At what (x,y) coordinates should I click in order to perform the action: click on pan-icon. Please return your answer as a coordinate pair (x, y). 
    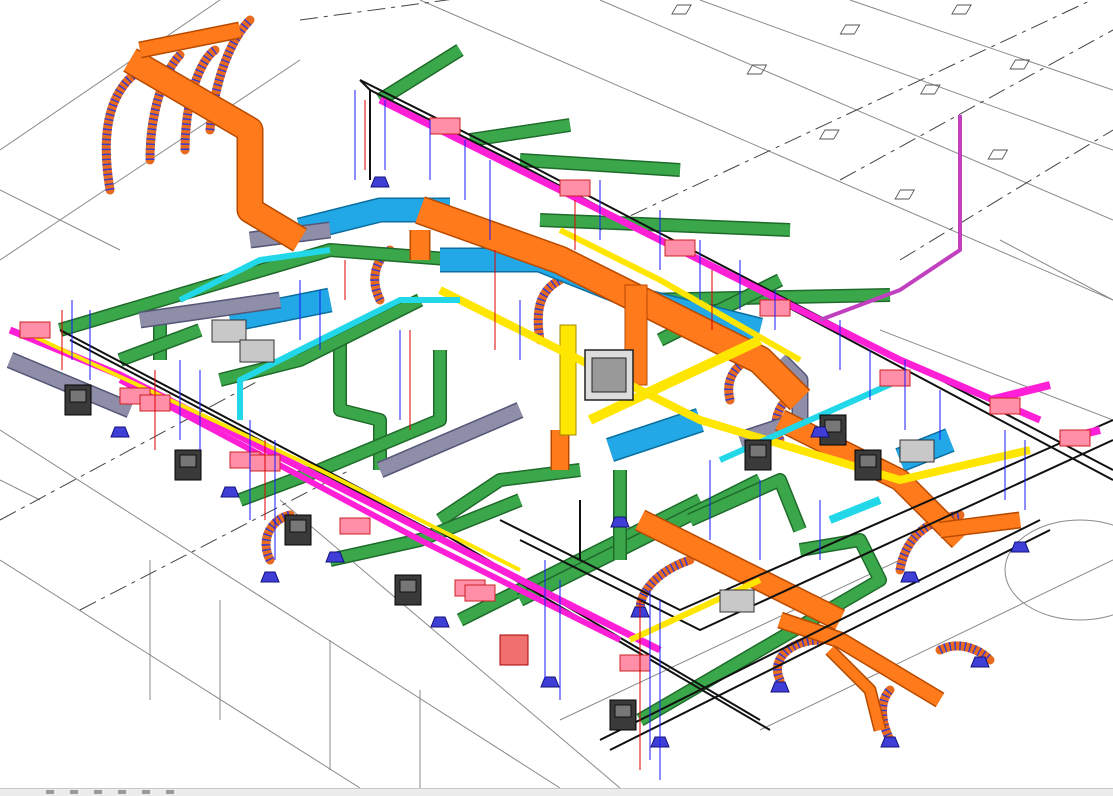
    Looking at the image, I should click on (122, 792).